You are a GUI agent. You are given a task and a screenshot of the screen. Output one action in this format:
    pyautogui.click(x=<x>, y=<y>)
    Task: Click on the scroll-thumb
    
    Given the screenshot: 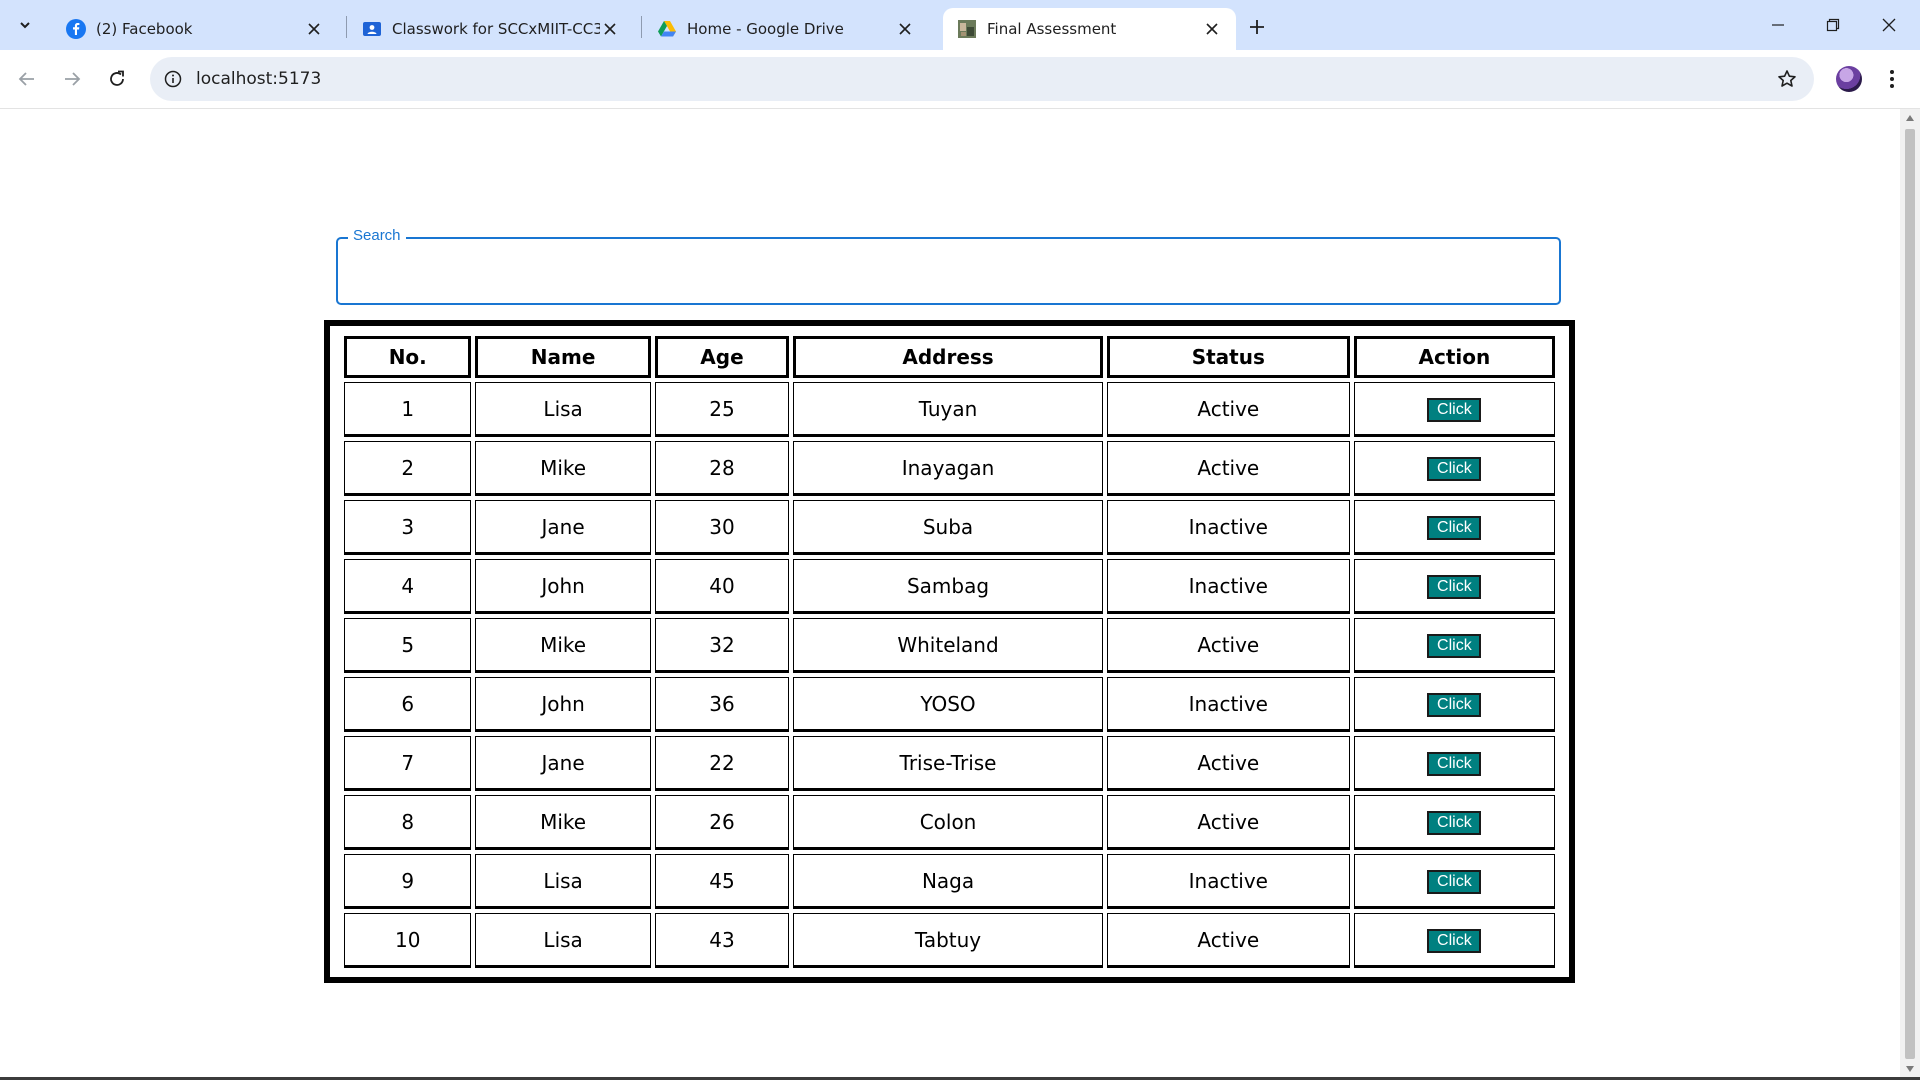 What is the action you would take?
    pyautogui.click(x=1910, y=594)
    